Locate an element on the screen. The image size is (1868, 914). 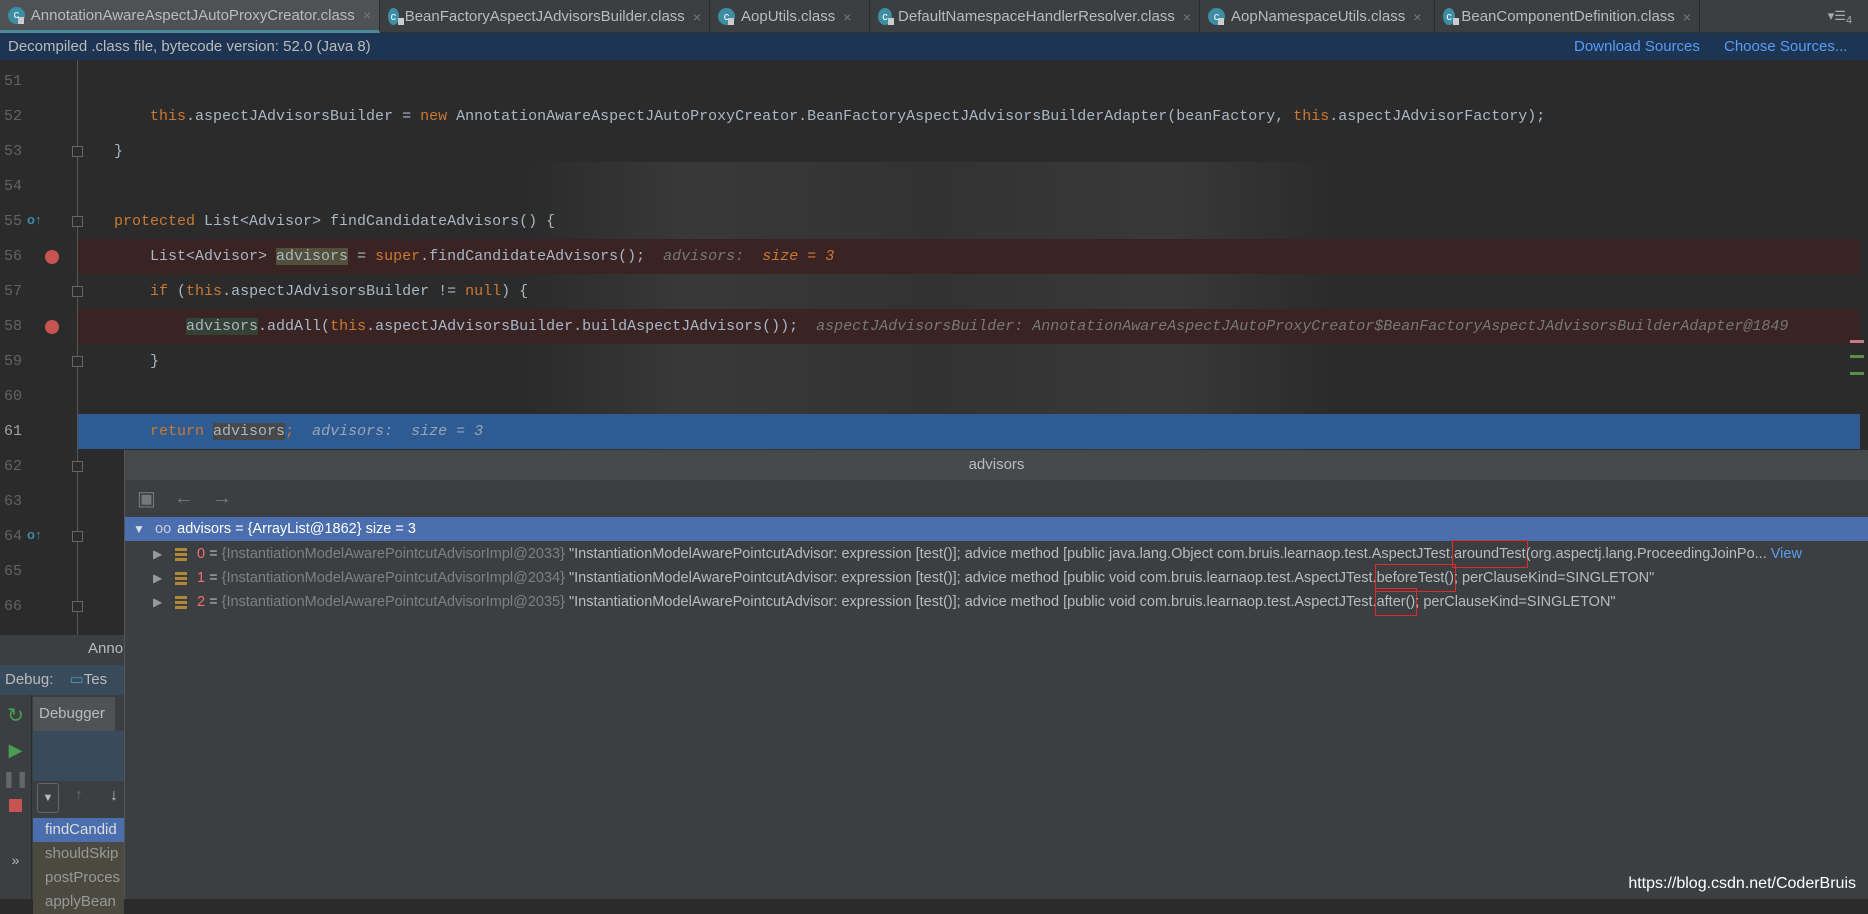
line-number: 65 is located at coordinates (13, 571).